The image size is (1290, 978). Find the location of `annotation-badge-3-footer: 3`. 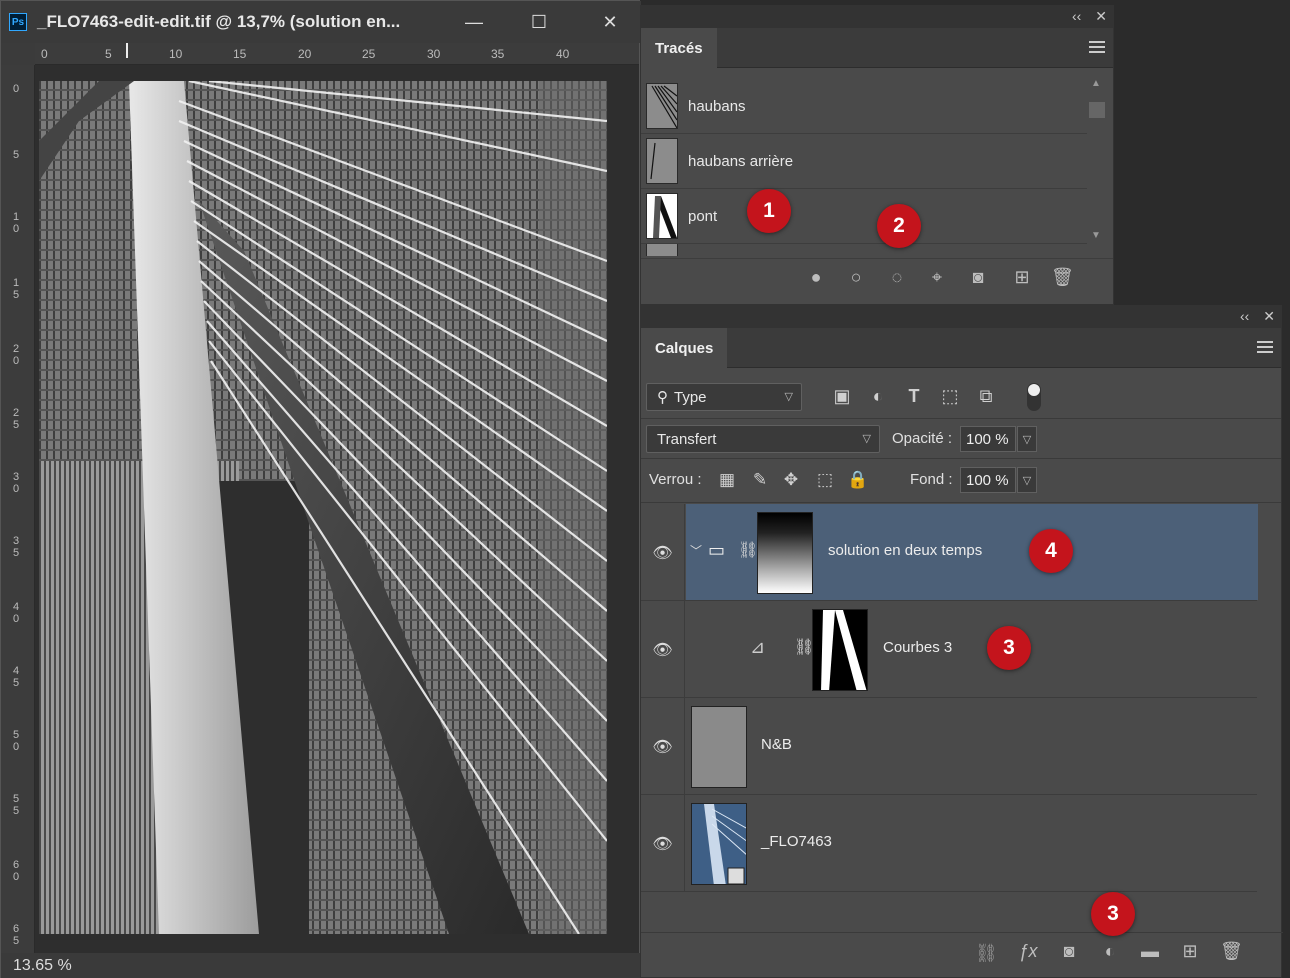

annotation-badge-3-footer: 3 is located at coordinates (1113, 914).